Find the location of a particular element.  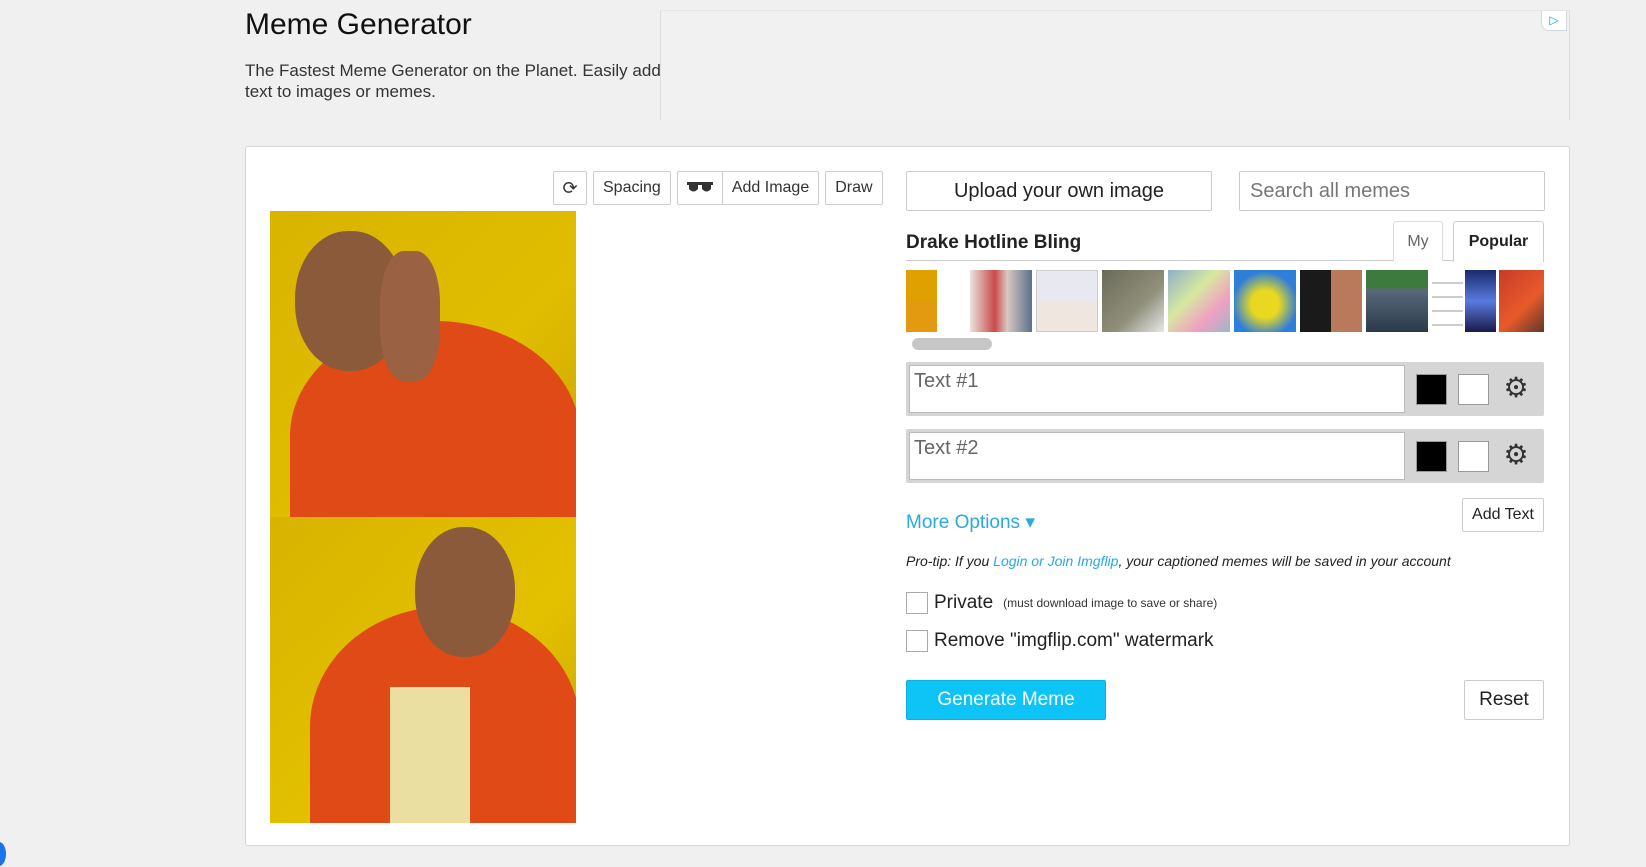

page-title: Meme Generator is located at coordinates (358, 24).